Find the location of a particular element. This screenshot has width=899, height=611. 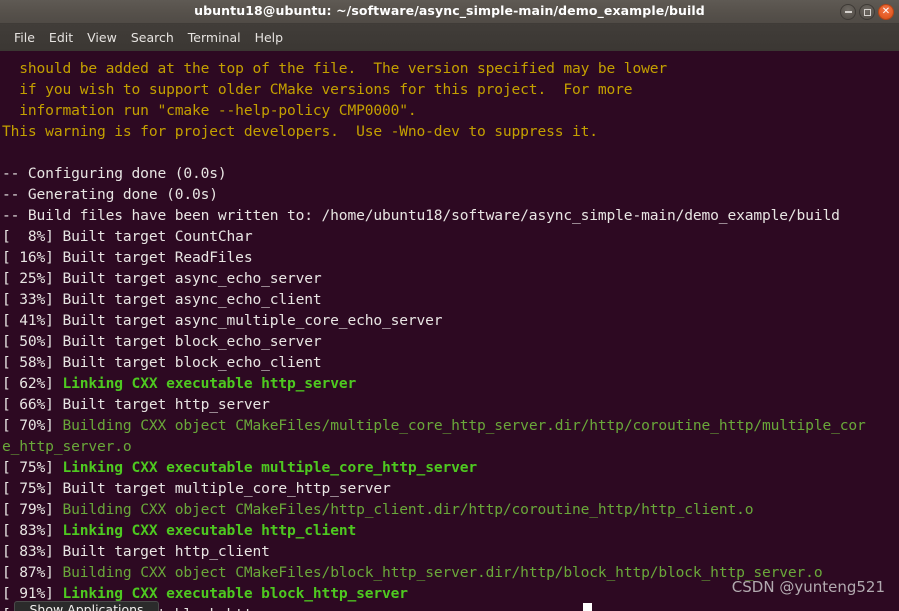

terminal-line: e_http_server.o is located at coordinates (449, 446).